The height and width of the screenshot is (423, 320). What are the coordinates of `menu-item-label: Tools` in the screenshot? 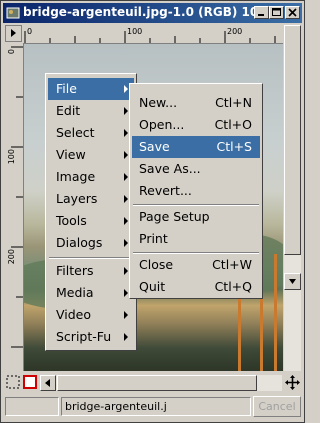 It's located at (71, 220).